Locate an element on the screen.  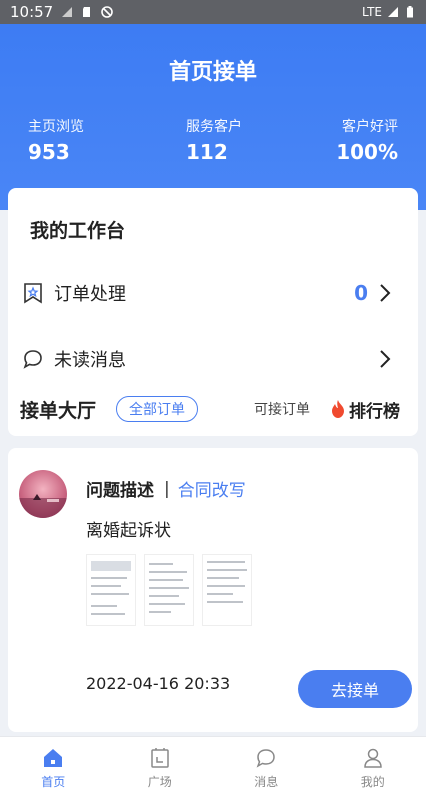
network-type: LTE is located at coordinates (372, 12).